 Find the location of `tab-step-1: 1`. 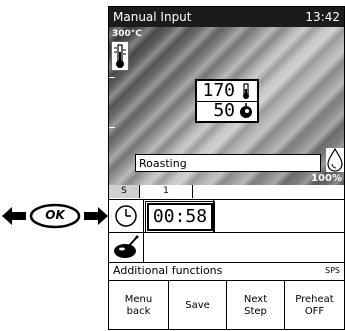

tab-step-1: 1 is located at coordinates (166, 191).